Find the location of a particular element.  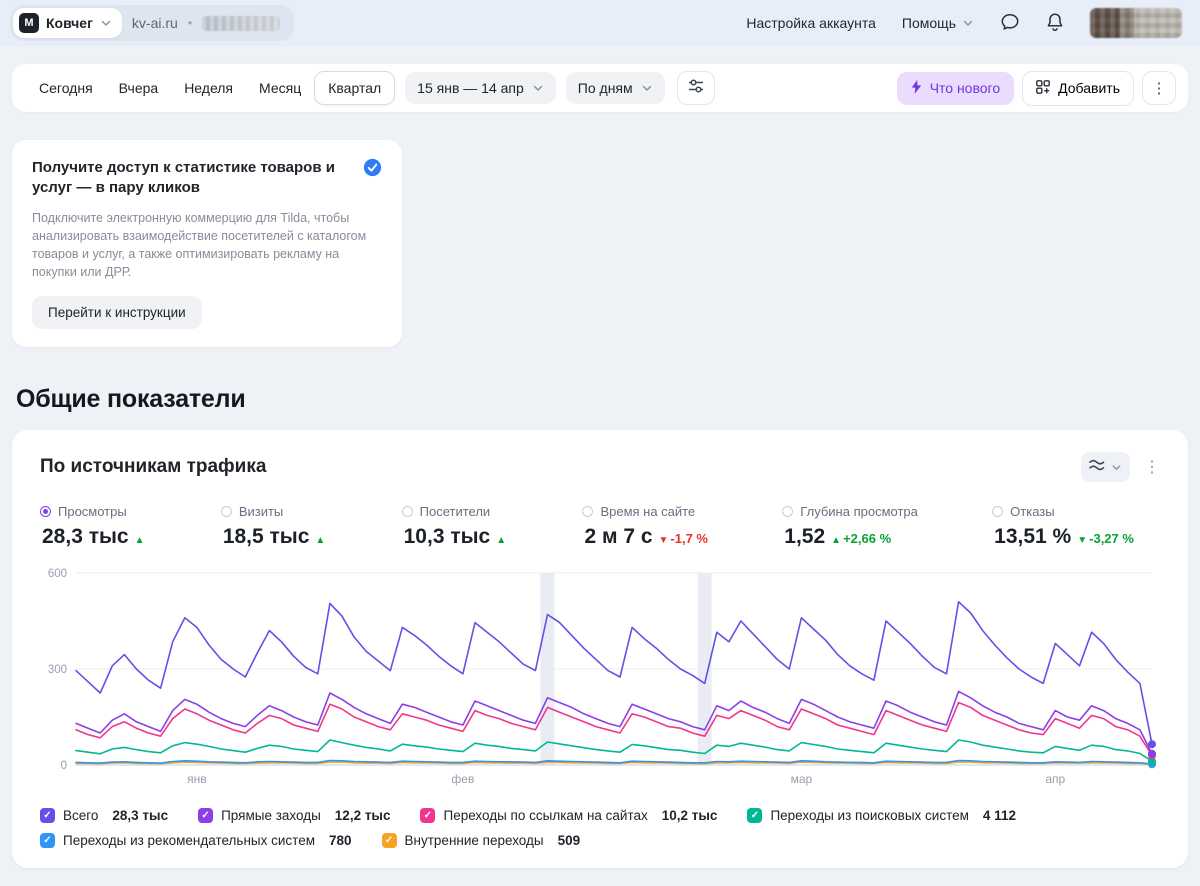

user-avatar-blurred is located at coordinates (1136, 23).